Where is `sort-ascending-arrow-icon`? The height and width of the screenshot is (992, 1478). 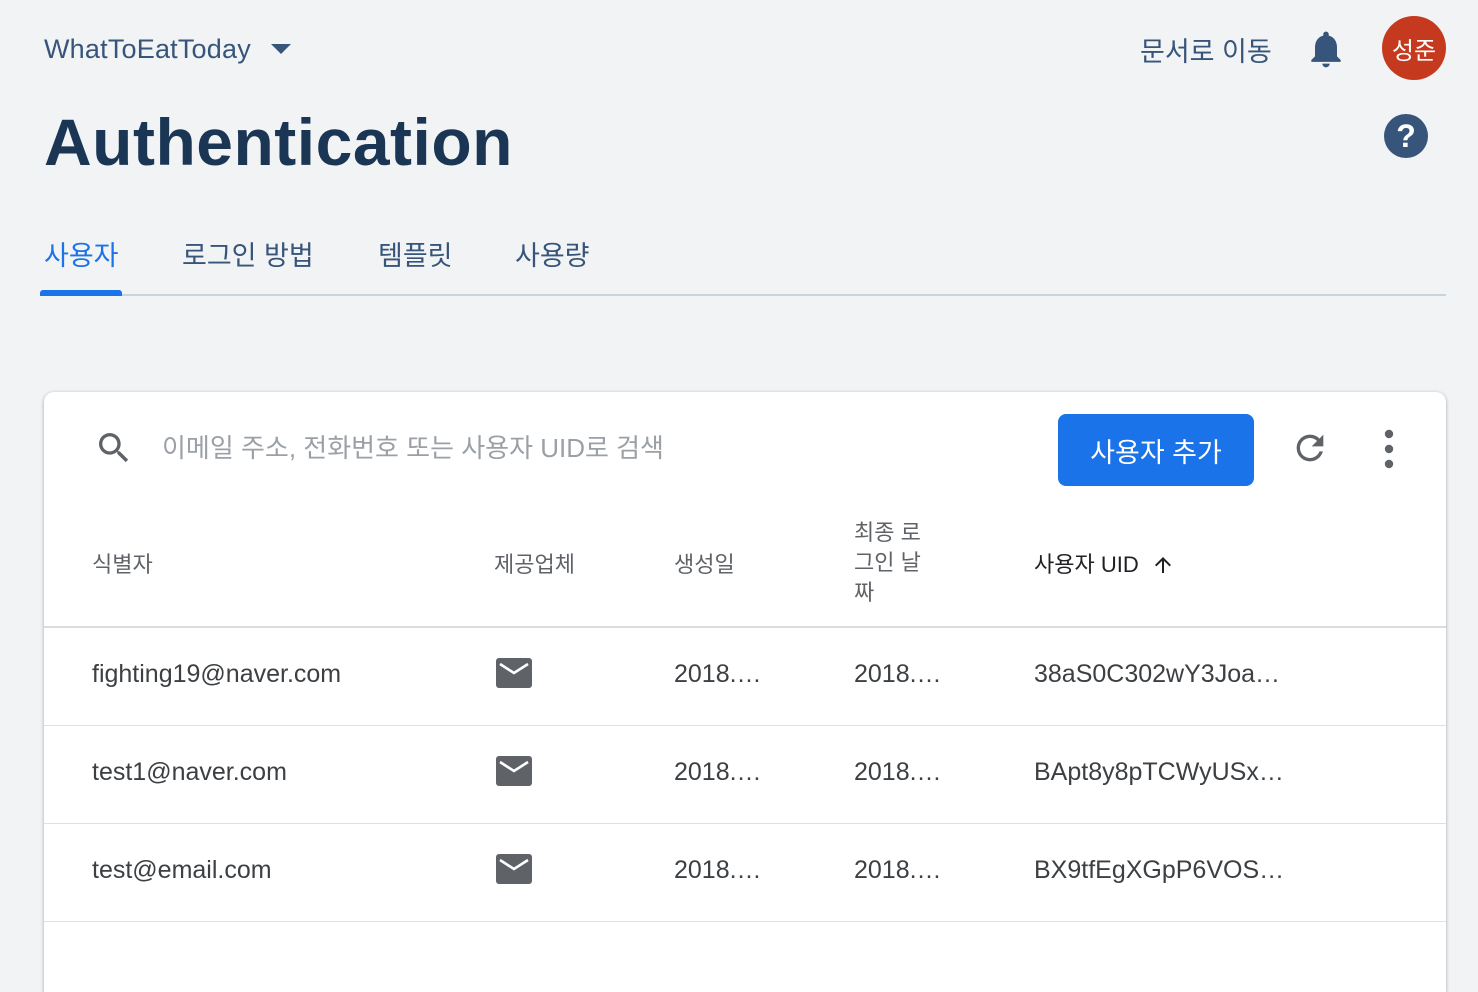 sort-ascending-arrow-icon is located at coordinates (1162, 565).